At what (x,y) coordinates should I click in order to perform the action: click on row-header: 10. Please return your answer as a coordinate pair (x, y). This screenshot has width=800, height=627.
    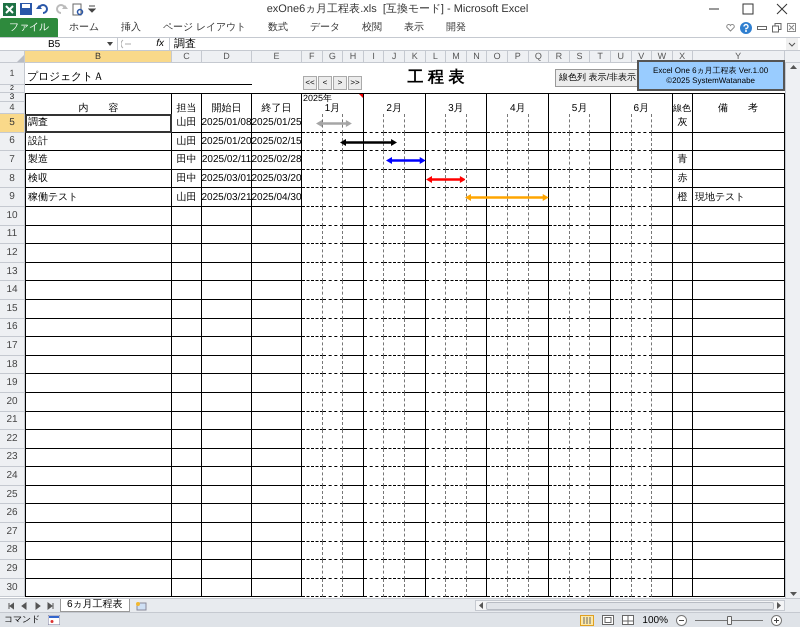
    Looking at the image, I should click on (12, 216).